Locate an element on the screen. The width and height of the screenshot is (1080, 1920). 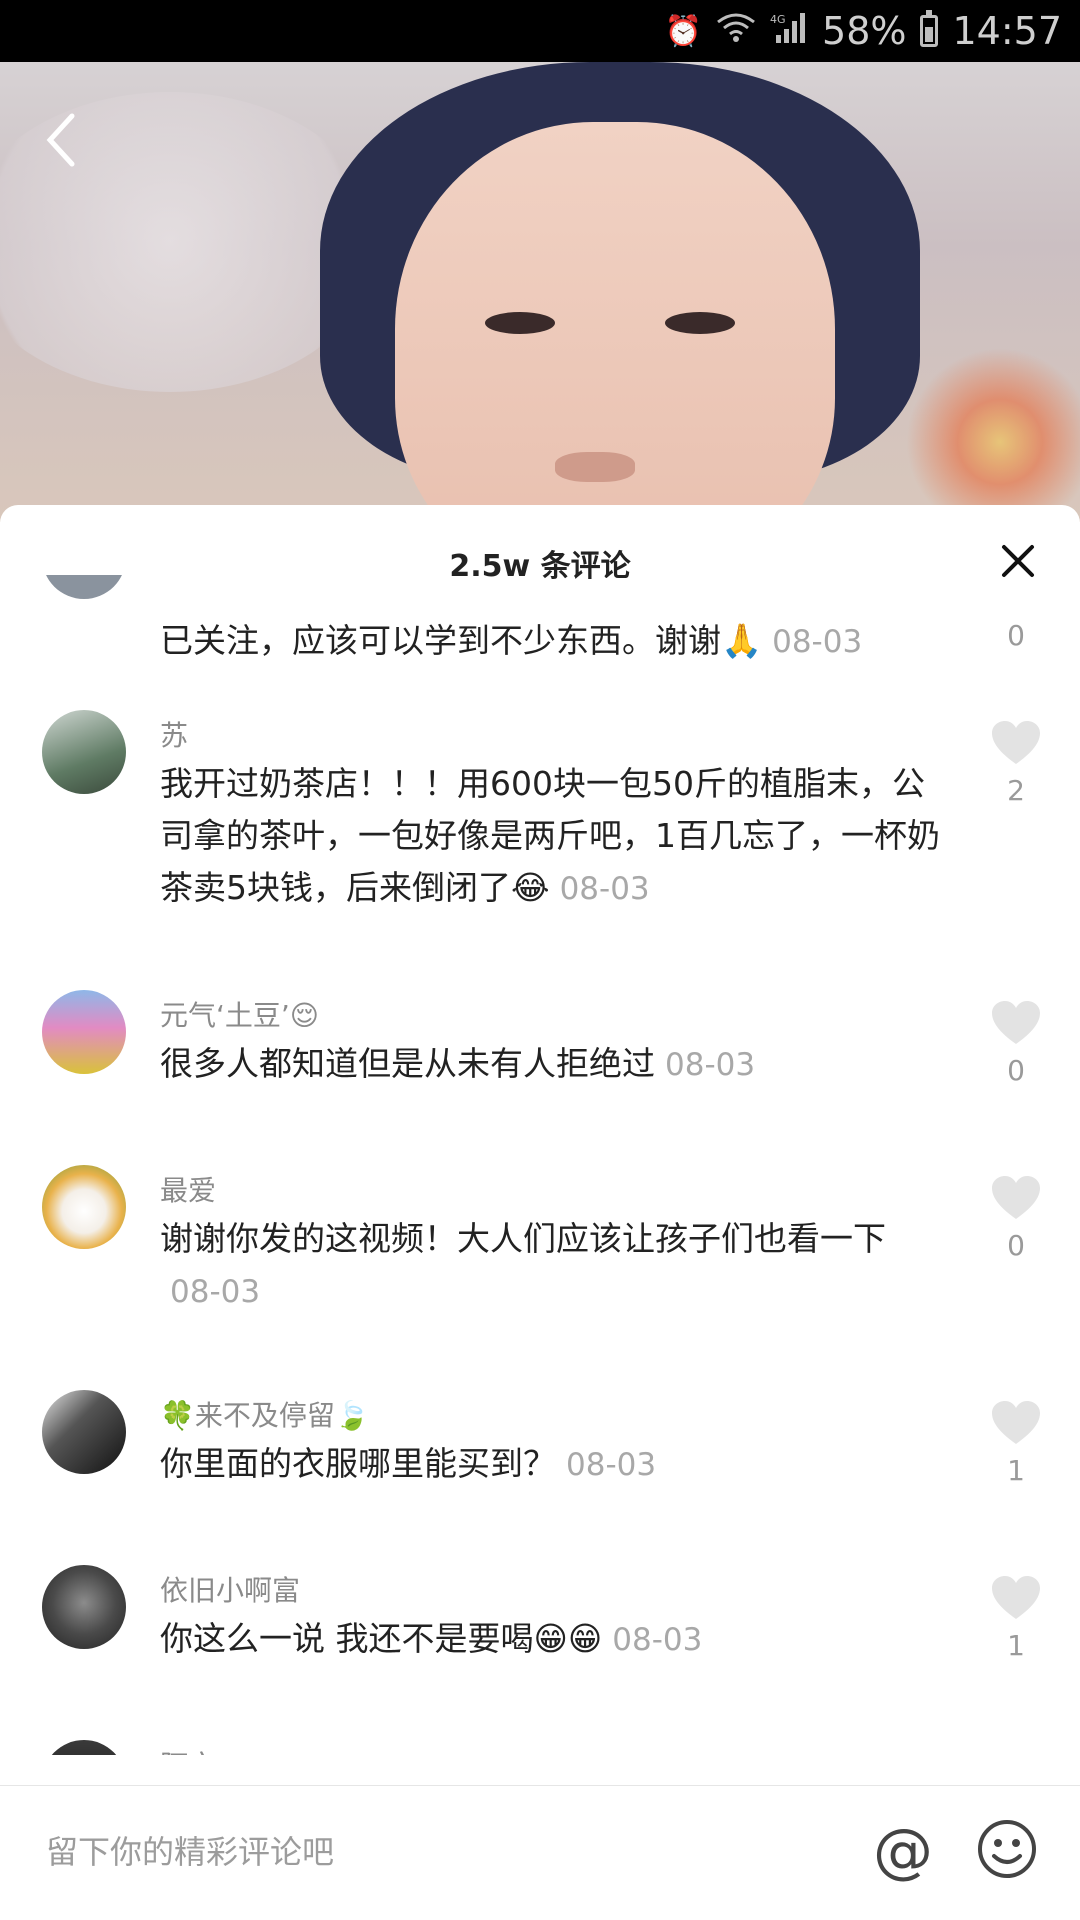
comment-text: 谢谢你发的这视频！大人们应该让孩子们也看一下08-03 is located at coordinates (523, 1264).